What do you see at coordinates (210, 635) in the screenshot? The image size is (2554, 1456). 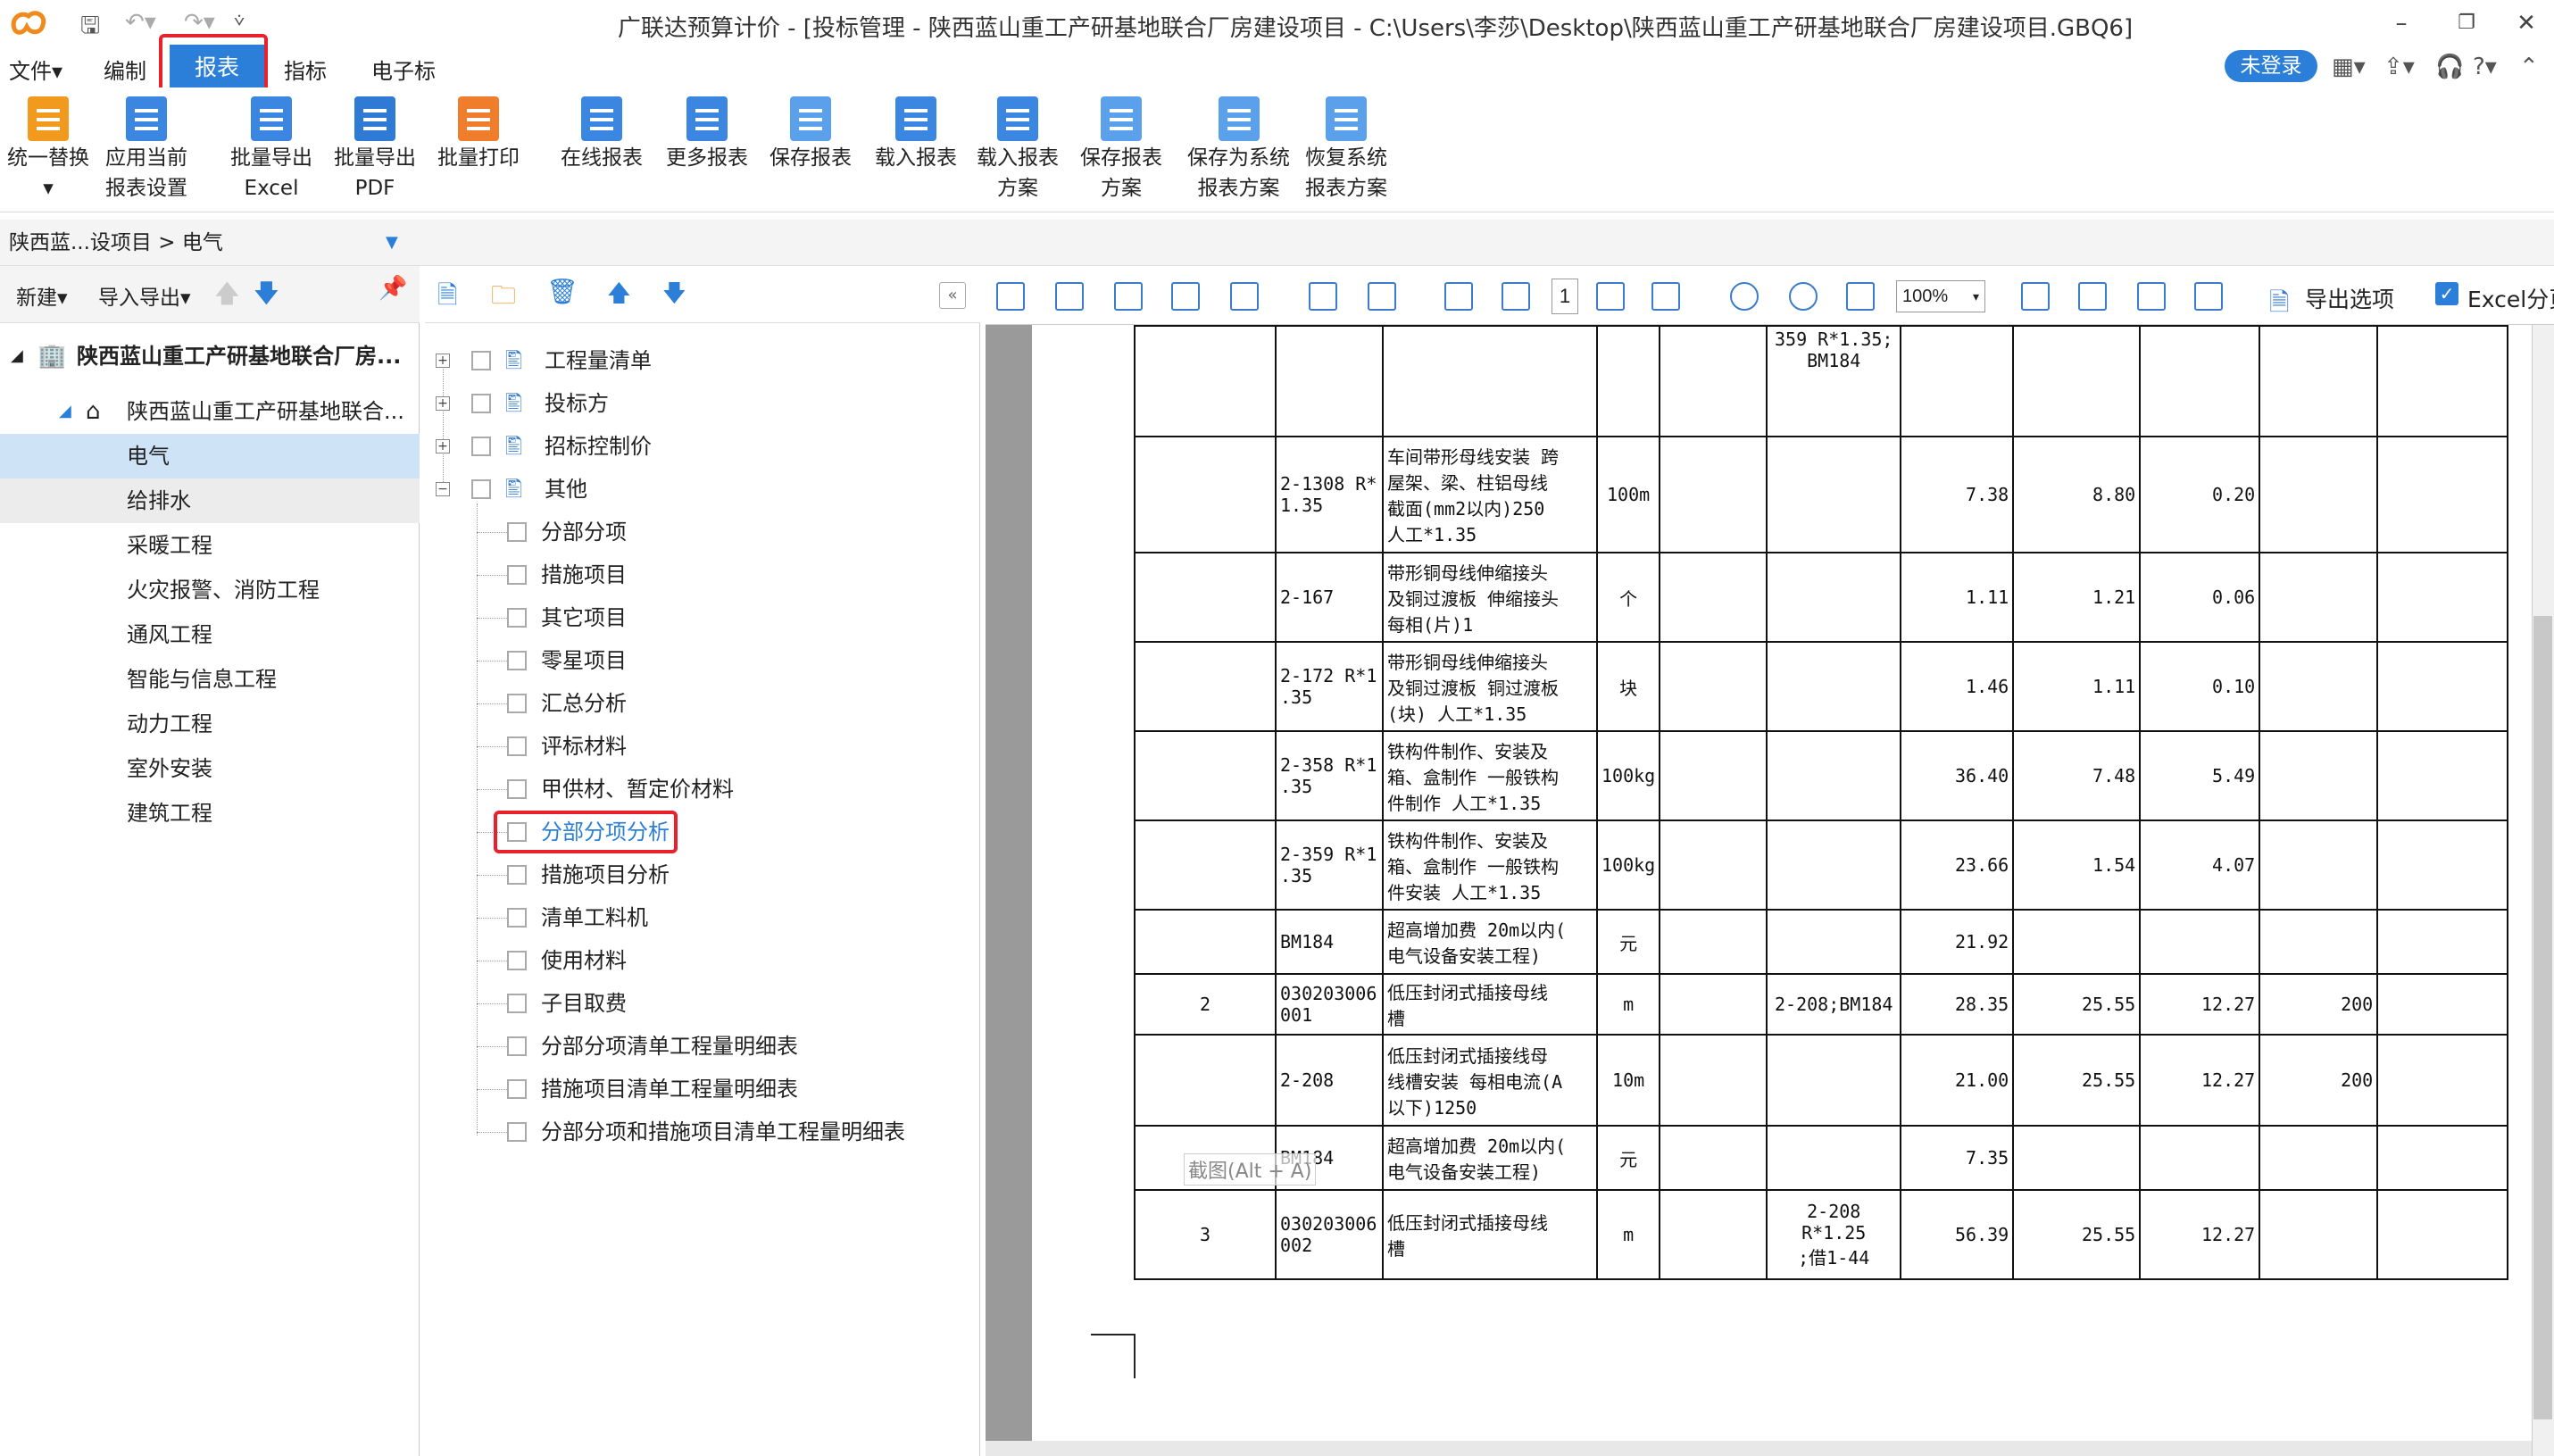 I see `tree-item-4: 通风工程` at bounding box center [210, 635].